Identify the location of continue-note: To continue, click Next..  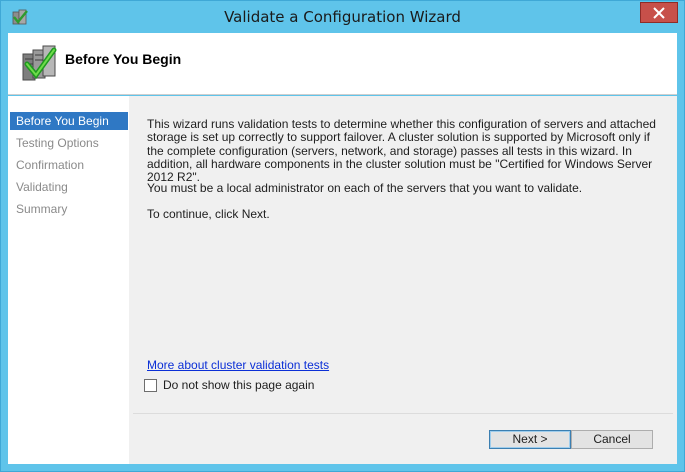
(208, 214).